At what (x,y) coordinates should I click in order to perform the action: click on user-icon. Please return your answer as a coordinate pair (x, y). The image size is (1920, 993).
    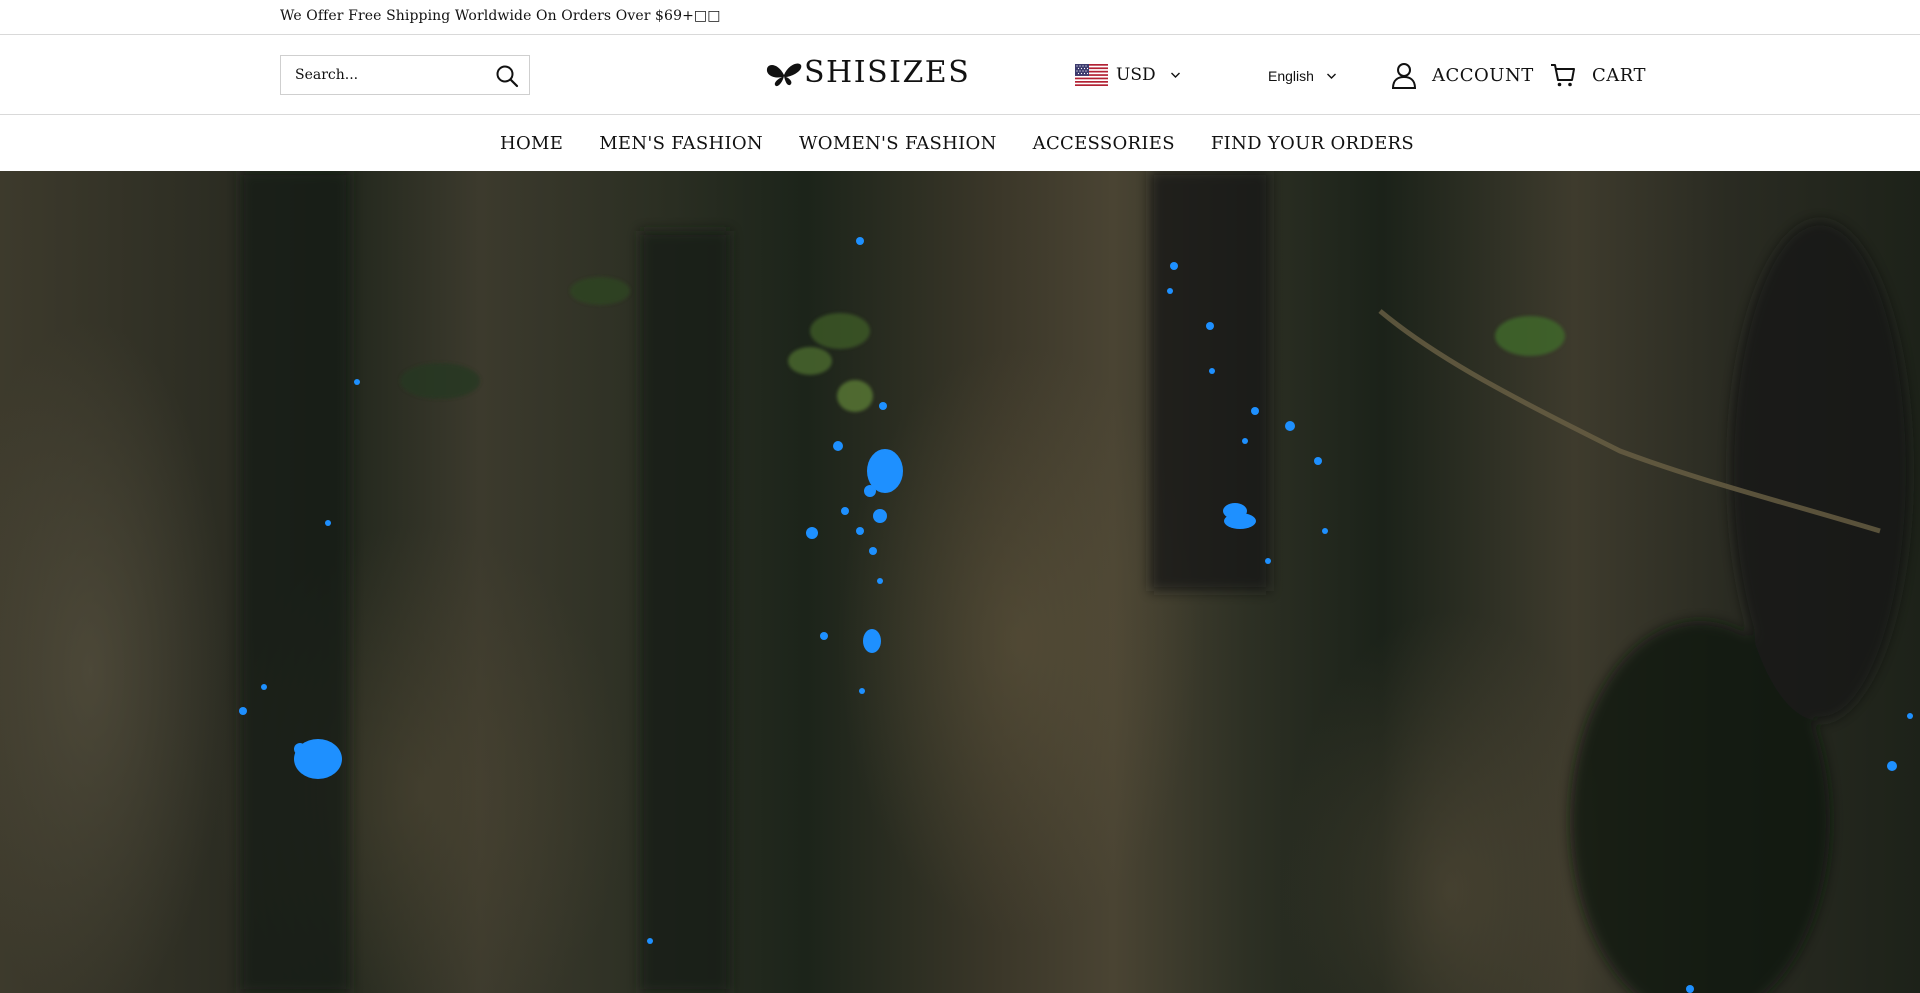
    Looking at the image, I should click on (1404, 76).